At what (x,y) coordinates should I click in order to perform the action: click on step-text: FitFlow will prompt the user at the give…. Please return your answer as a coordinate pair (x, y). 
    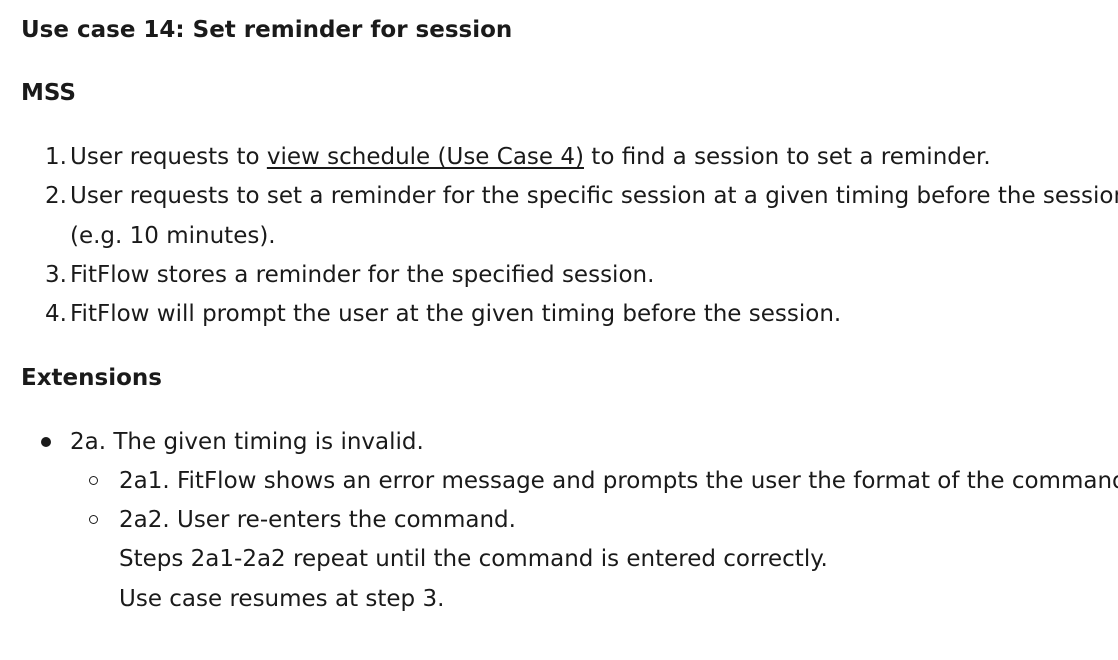
    Looking at the image, I should click on (456, 314).